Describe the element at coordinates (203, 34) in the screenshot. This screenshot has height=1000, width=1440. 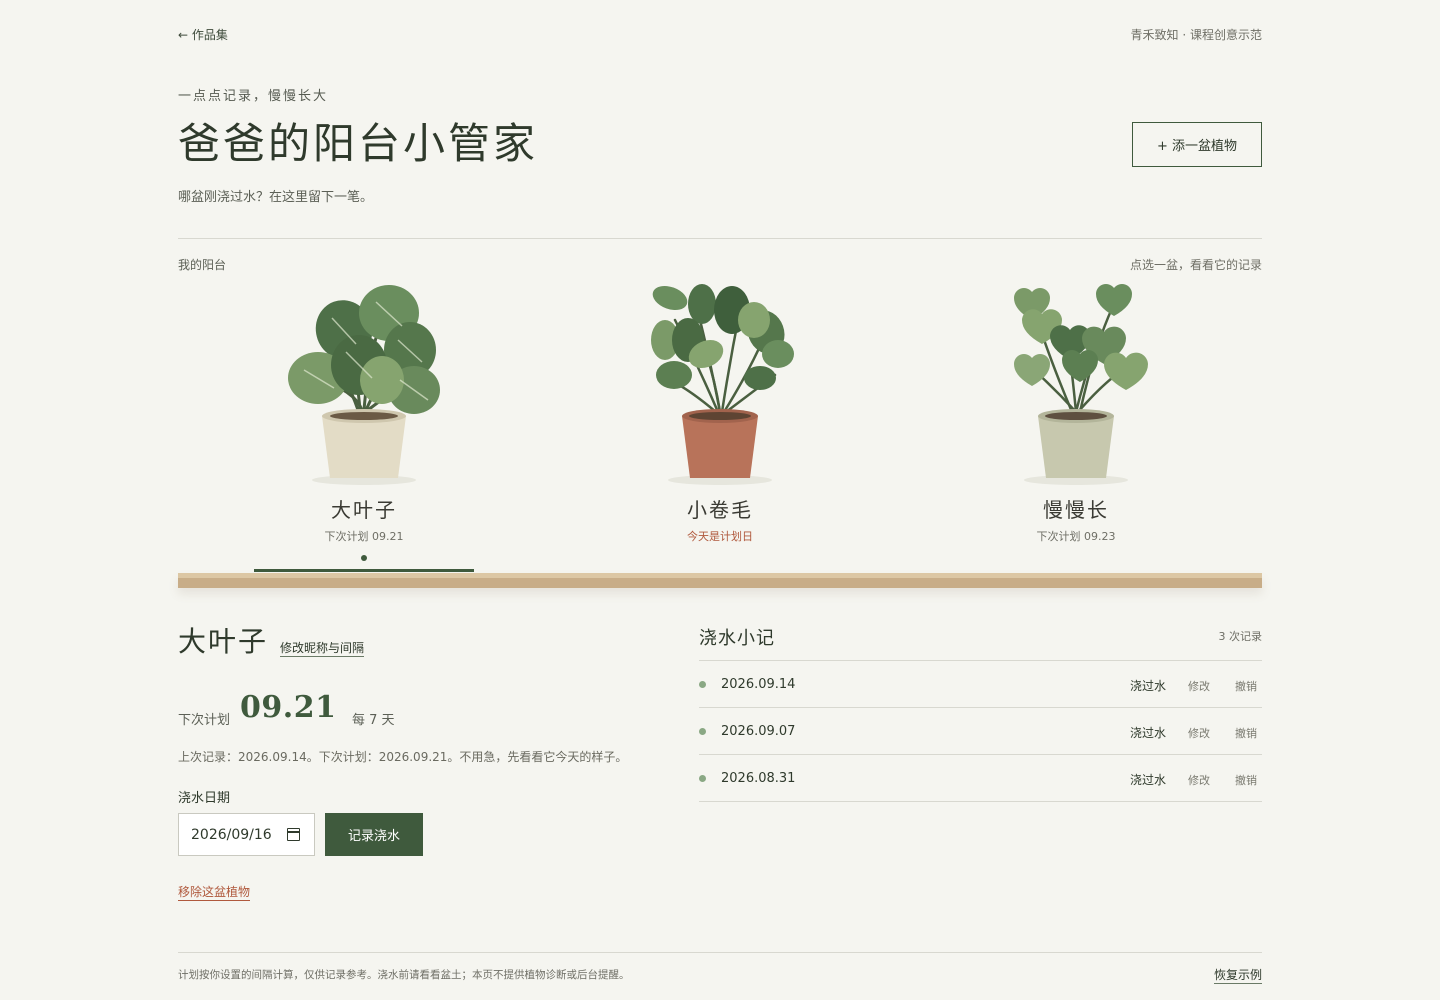
I see `back-to-portfolio-link: ← 作品集` at that location.